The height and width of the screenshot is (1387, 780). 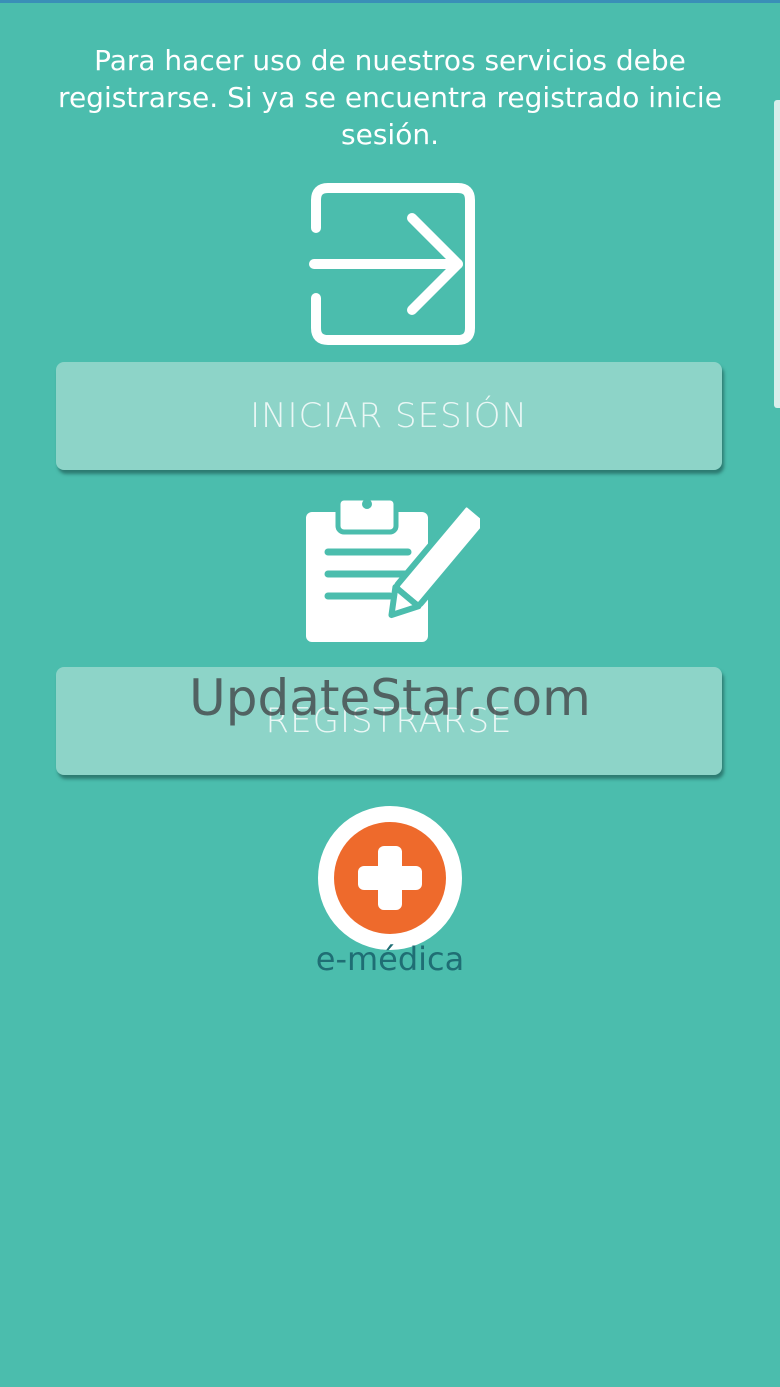 What do you see at coordinates (392, 264) in the screenshot?
I see `login-arrow-icon` at bounding box center [392, 264].